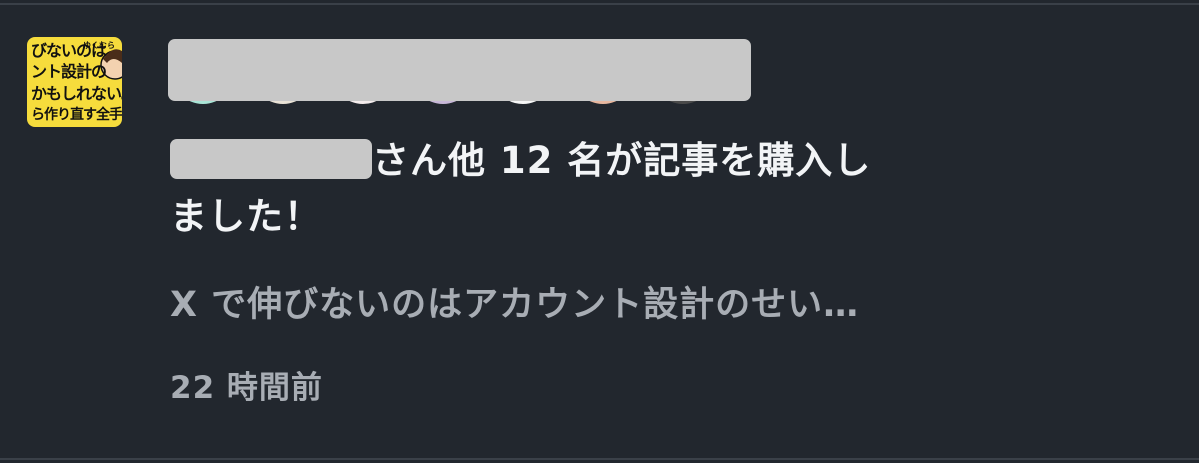  Describe the element at coordinates (76, 115) in the screenshot. I see `thumbnail-title-line-4: ら作り直す全手` at that location.